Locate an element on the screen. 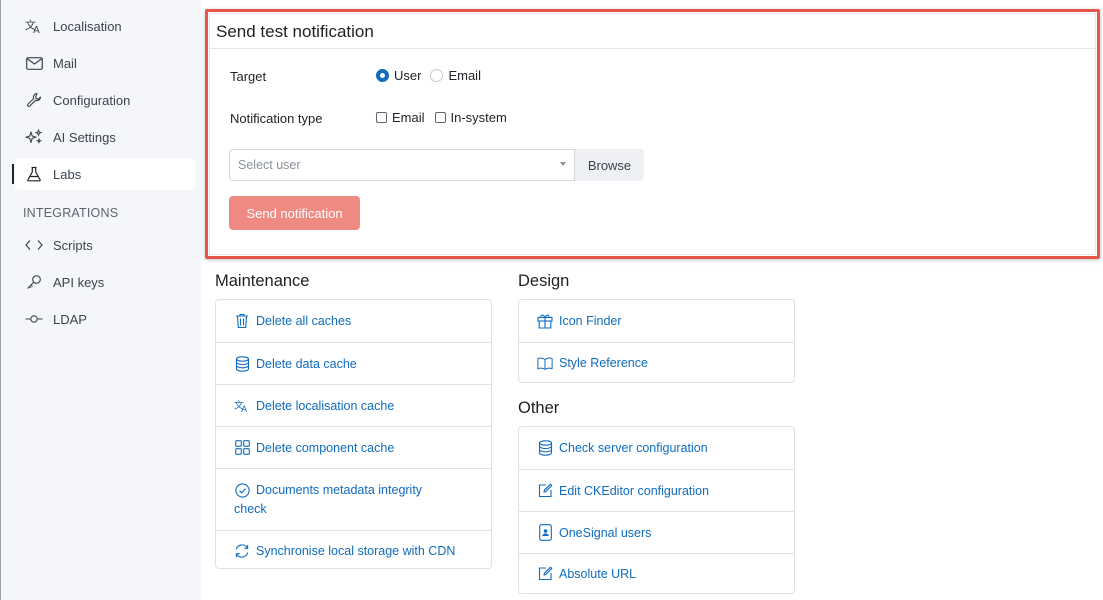 The width and height of the screenshot is (1103, 600). list-item-label: Delete localisation cache is located at coordinates (325, 405).